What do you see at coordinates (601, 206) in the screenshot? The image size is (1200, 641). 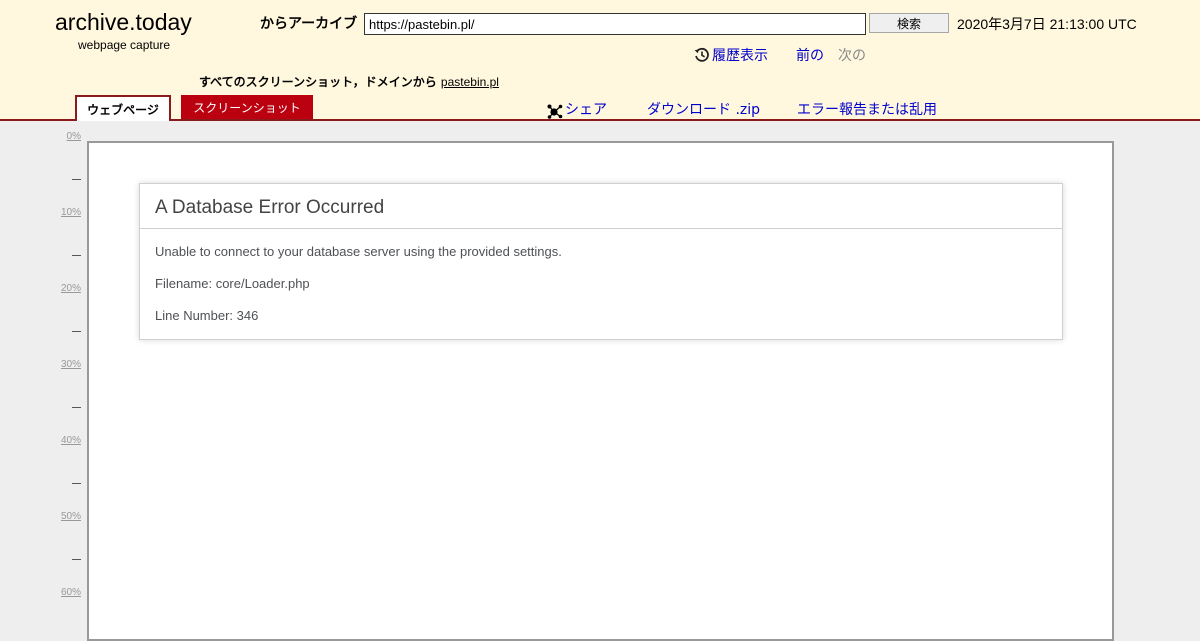 I see `error-heading: A Database Error Occurred` at bounding box center [601, 206].